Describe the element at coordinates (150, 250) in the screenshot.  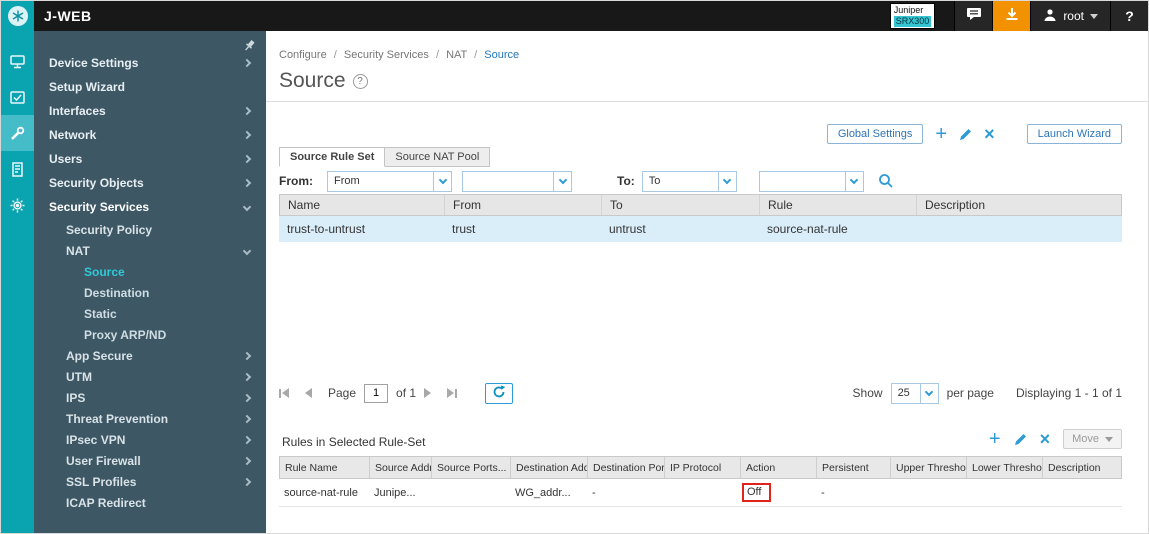
I see `sidebar-item-nat: NAT` at that location.